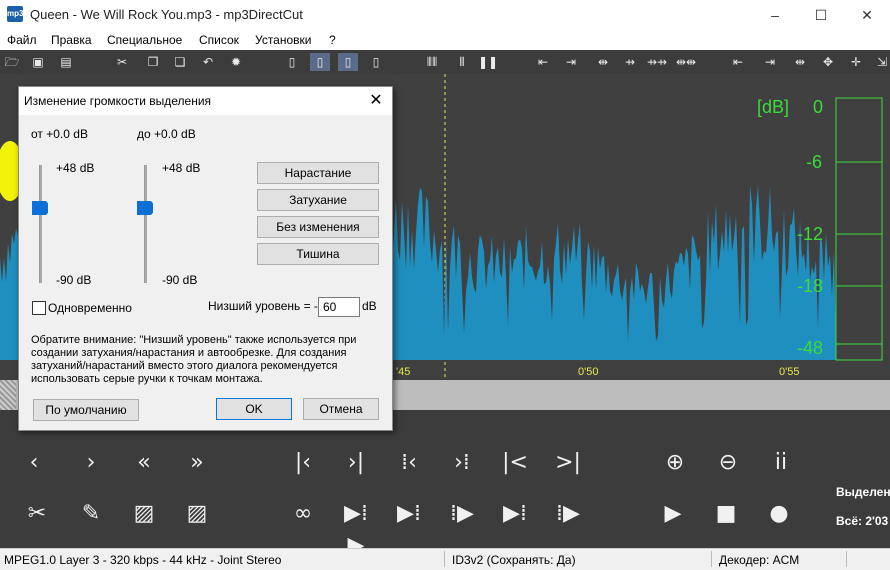  I want to click on db-scale-12: -12, so click(810, 234).